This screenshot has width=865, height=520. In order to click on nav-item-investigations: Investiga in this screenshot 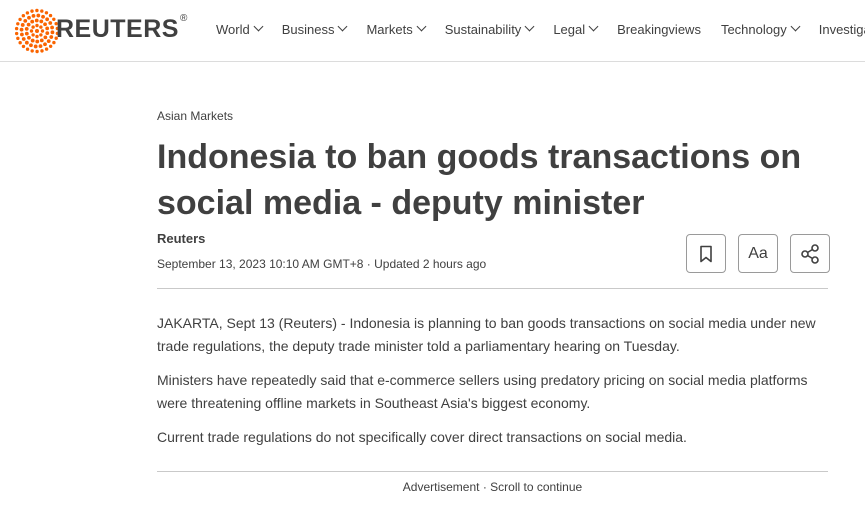, I will do `click(842, 29)`.